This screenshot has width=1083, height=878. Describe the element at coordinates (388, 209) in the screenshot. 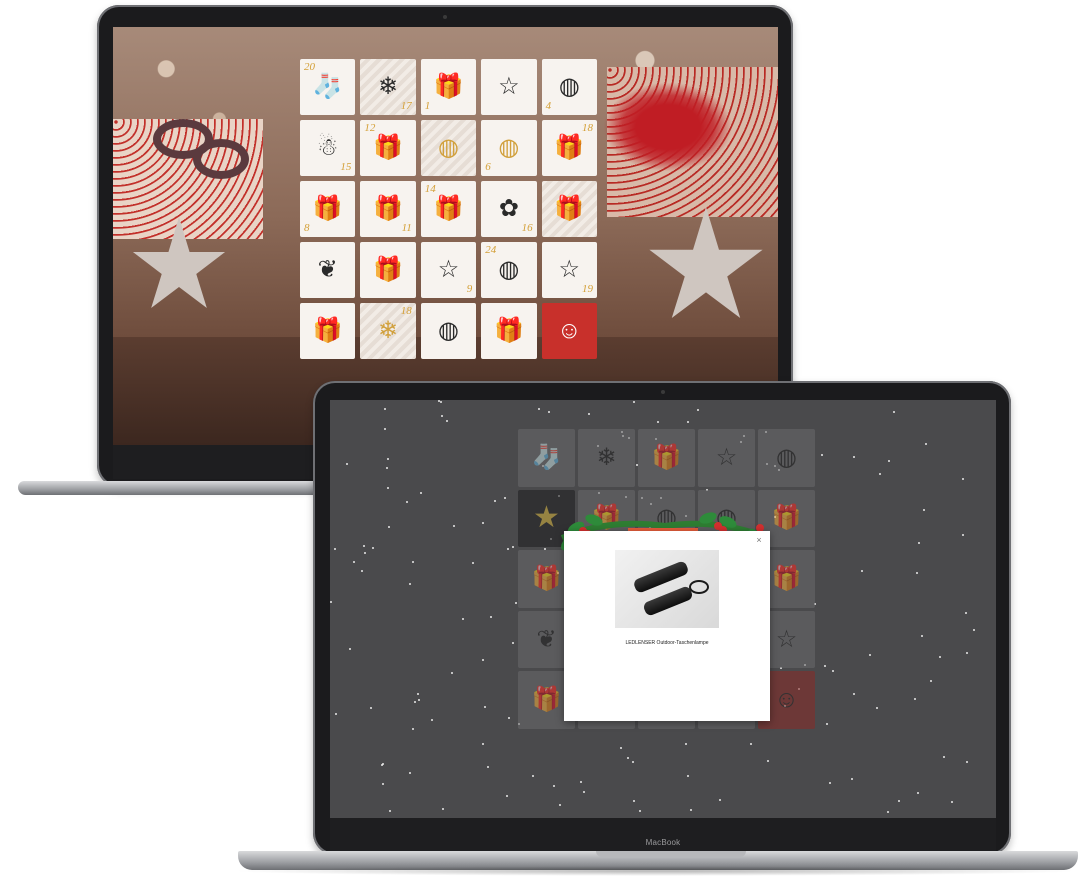

I see `calendar-door: 🎁 11` at that location.